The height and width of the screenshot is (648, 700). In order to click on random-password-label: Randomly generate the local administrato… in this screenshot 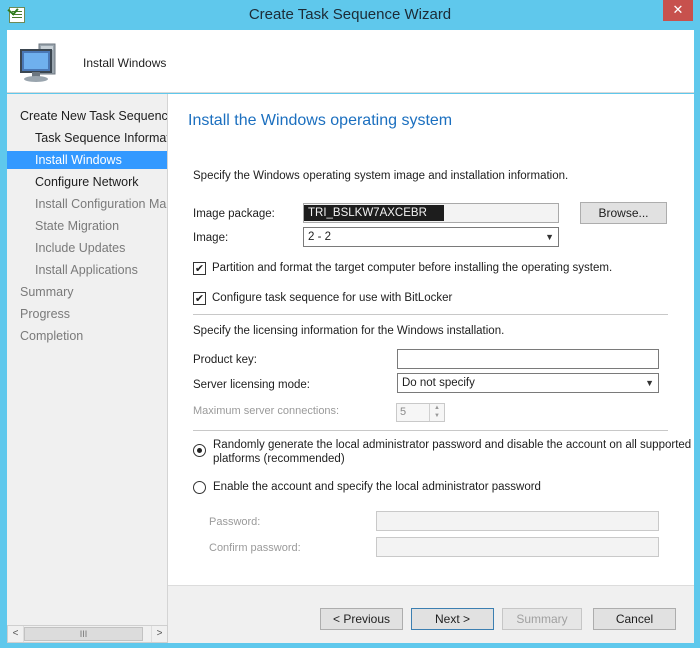, I will do `click(452, 452)`.